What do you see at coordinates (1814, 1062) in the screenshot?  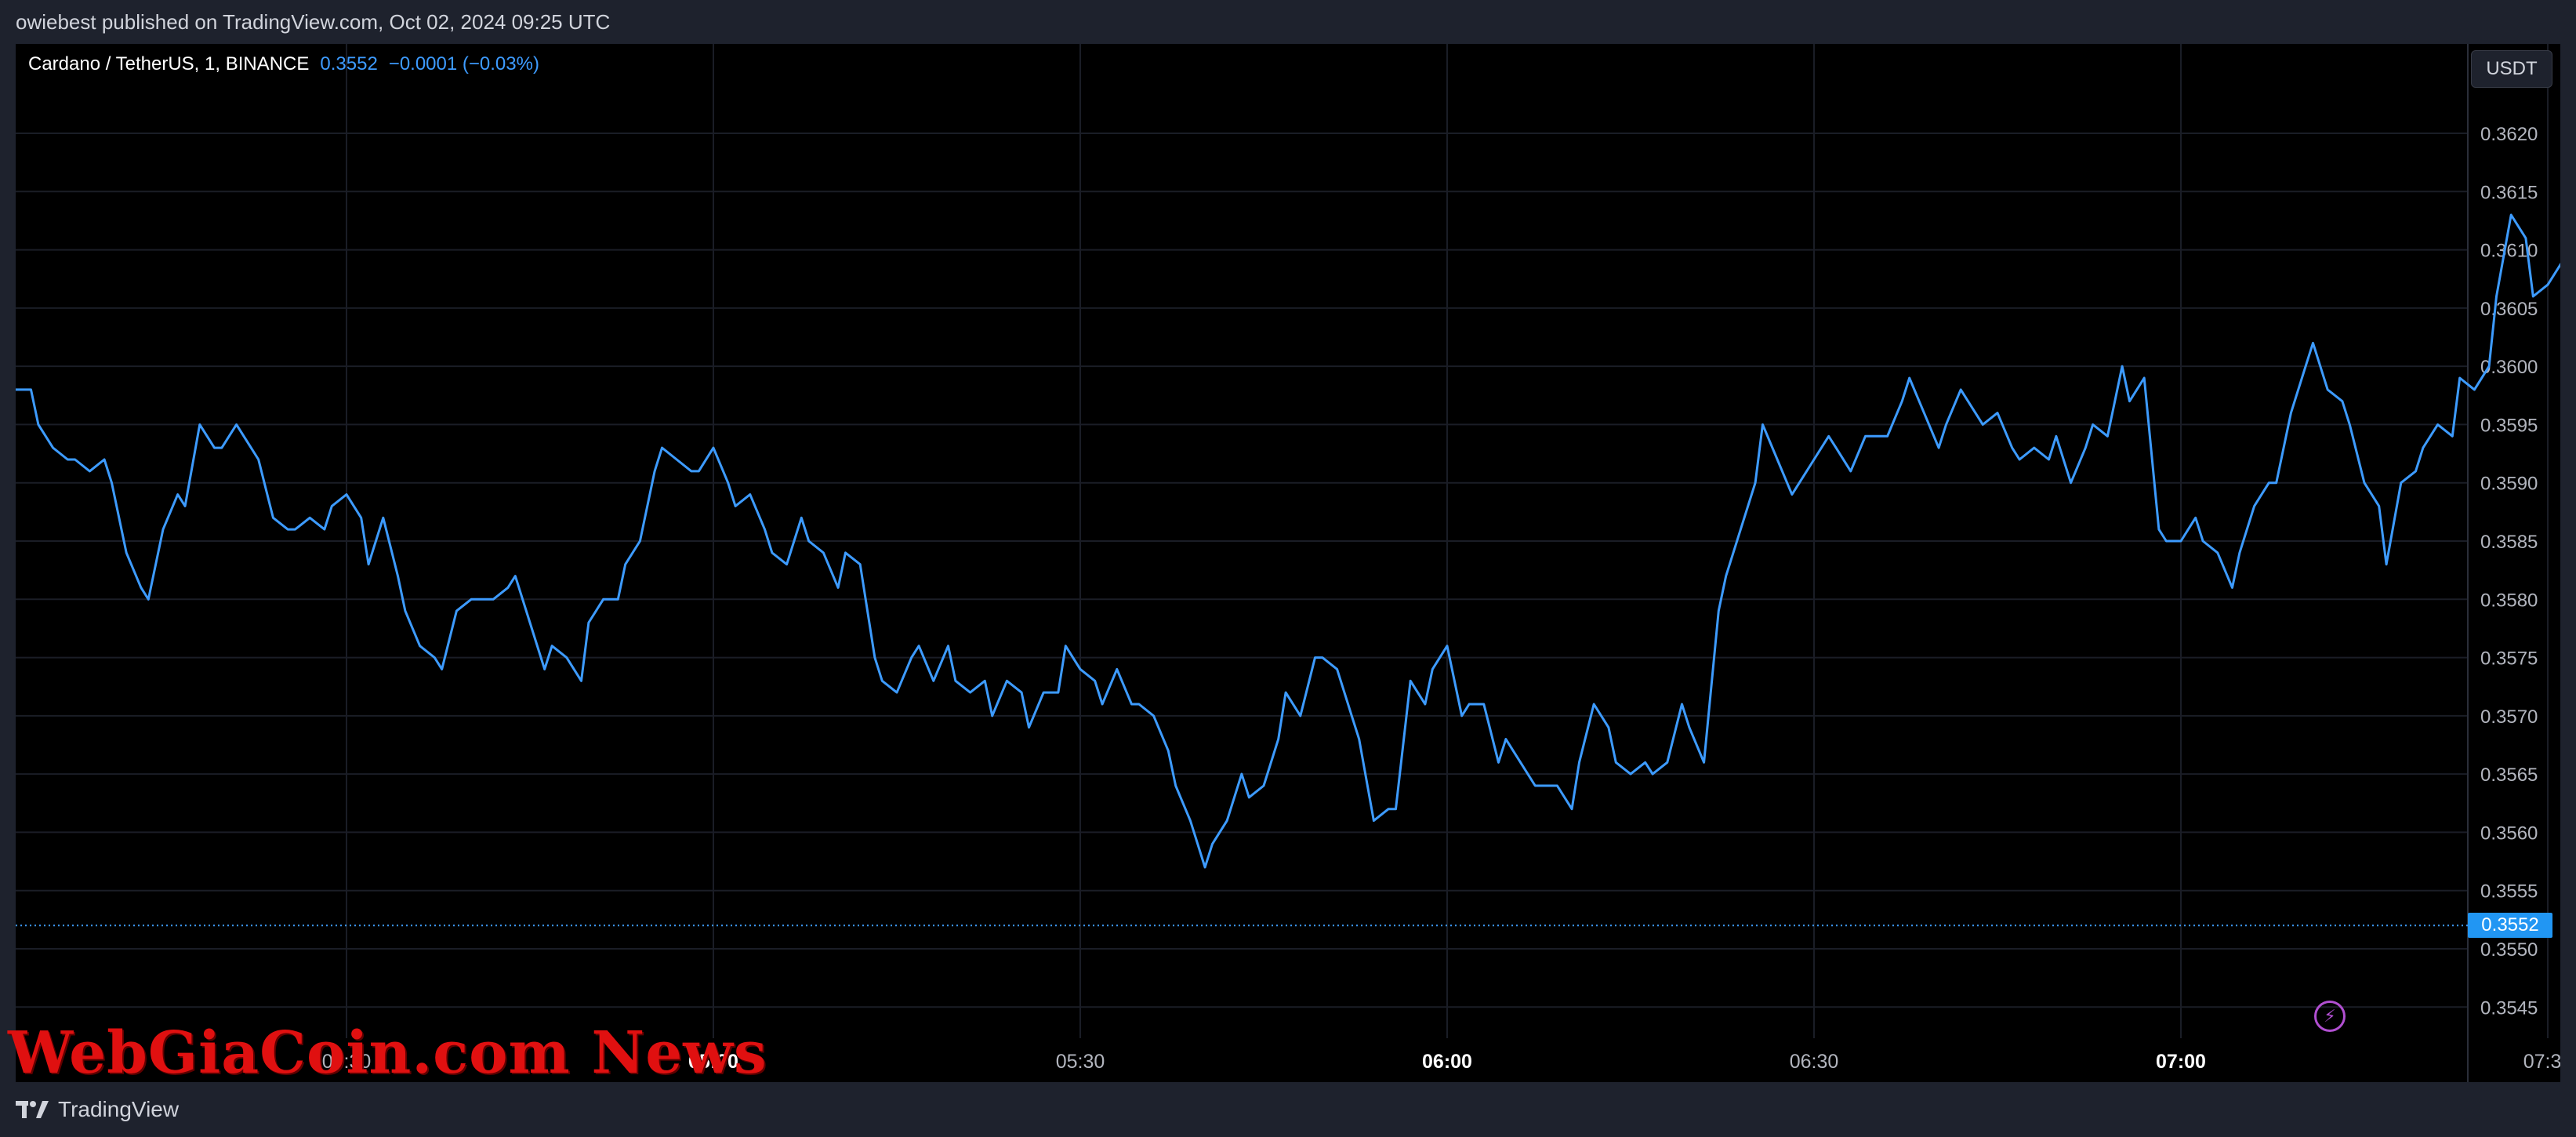 I see `x-tick-label: 06:30` at bounding box center [1814, 1062].